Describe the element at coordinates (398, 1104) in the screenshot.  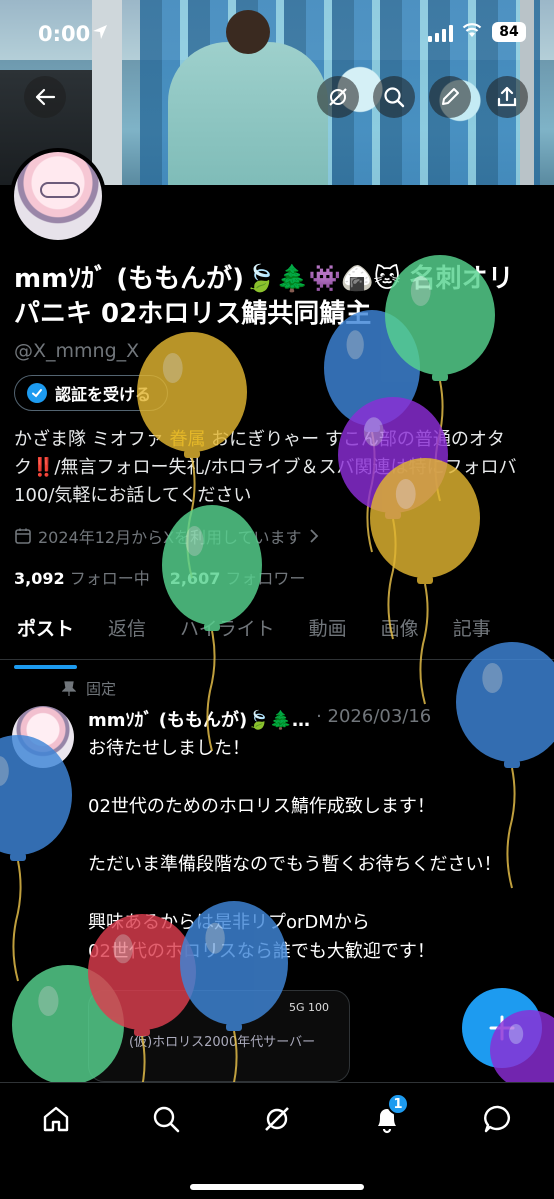
I see `notification-badge: 1` at that location.